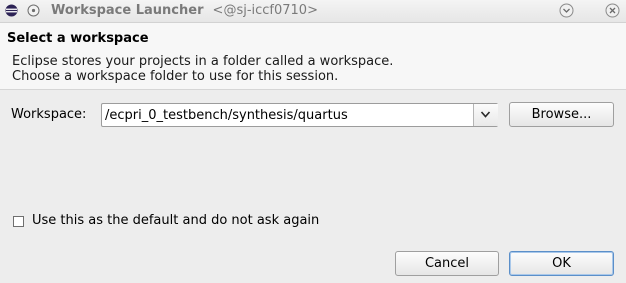 The height and width of the screenshot is (283, 626). I want to click on title-bar: Workspace Launcher <@sj-iccf0710>, so click(313, 11).